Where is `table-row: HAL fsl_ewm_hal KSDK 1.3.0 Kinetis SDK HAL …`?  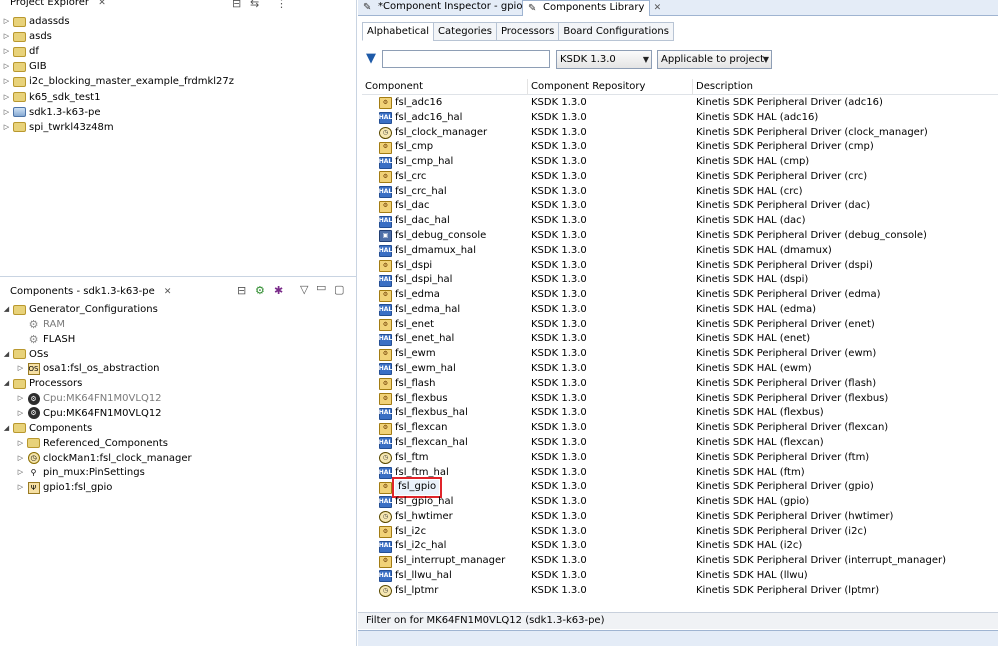
table-row: HAL fsl_ewm_hal KSDK 1.3.0 Kinetis SDK HAL … is located at coordinates (680, 369).